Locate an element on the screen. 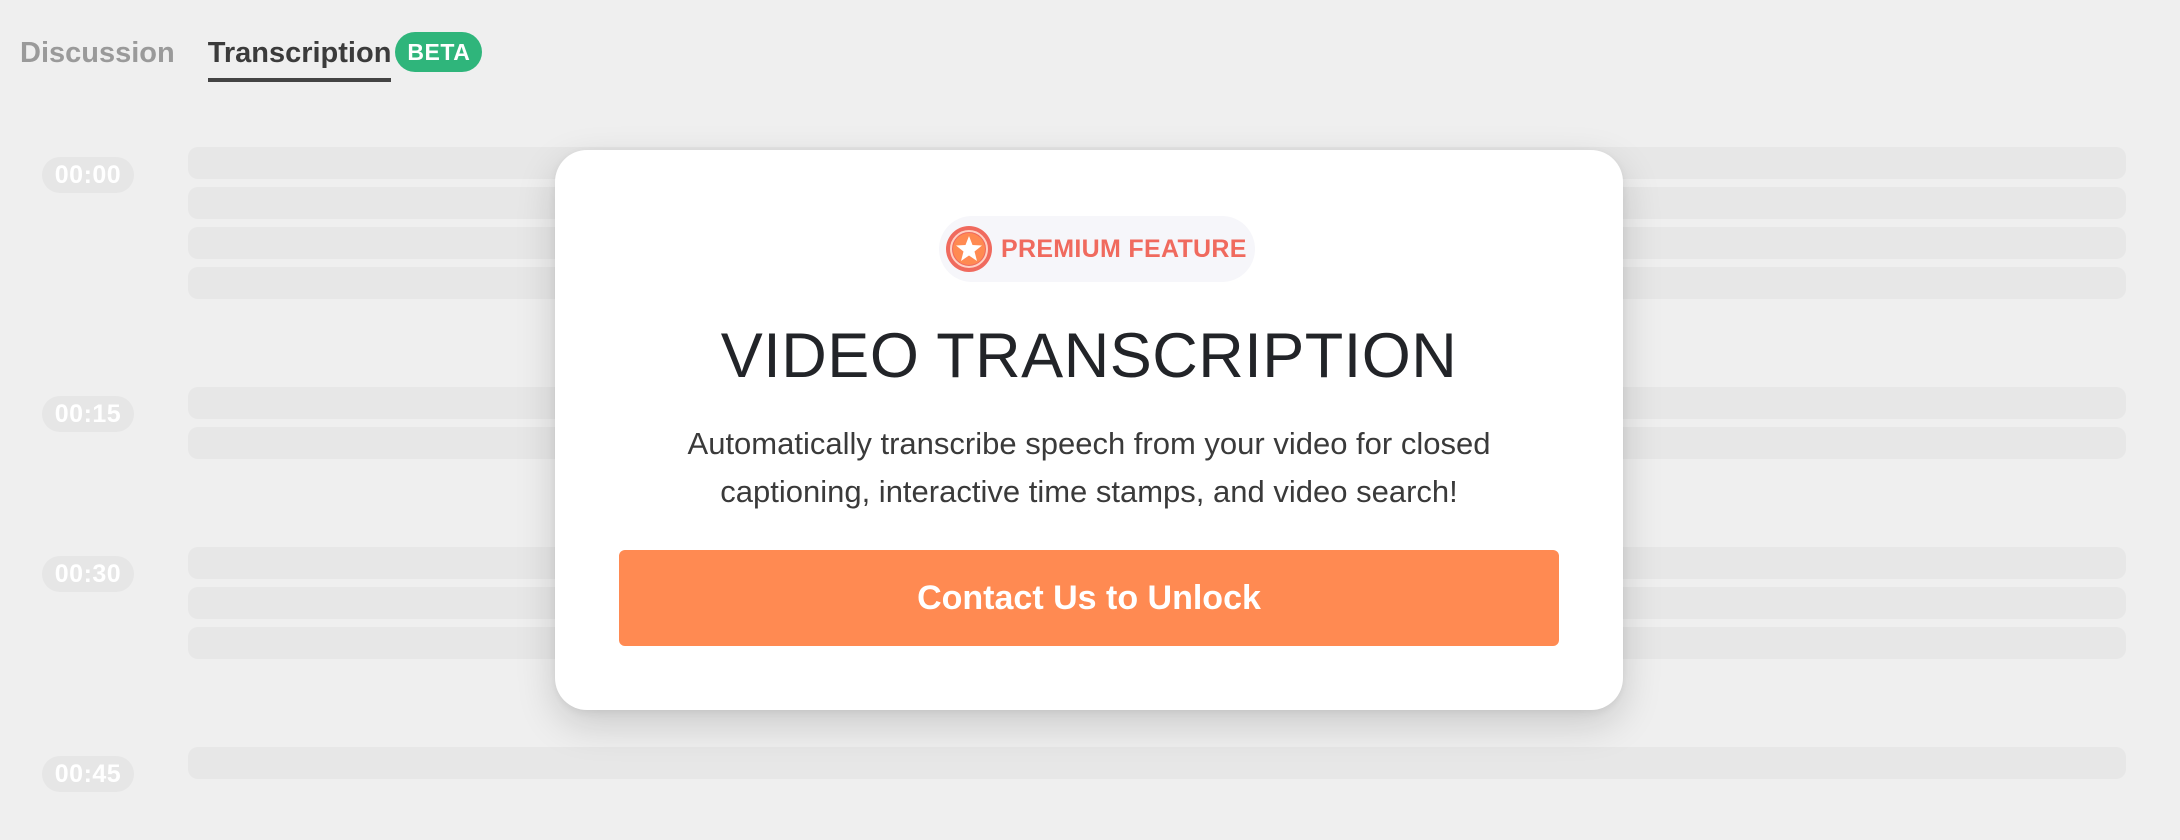 Image resolution: width=2180 pixels, height=840 pixels. tab-discussion: Discussion is located at coordinates (97, 53).